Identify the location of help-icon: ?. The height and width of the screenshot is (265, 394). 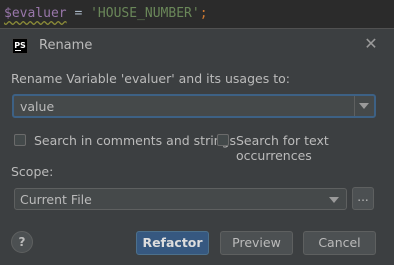
(22, 242).